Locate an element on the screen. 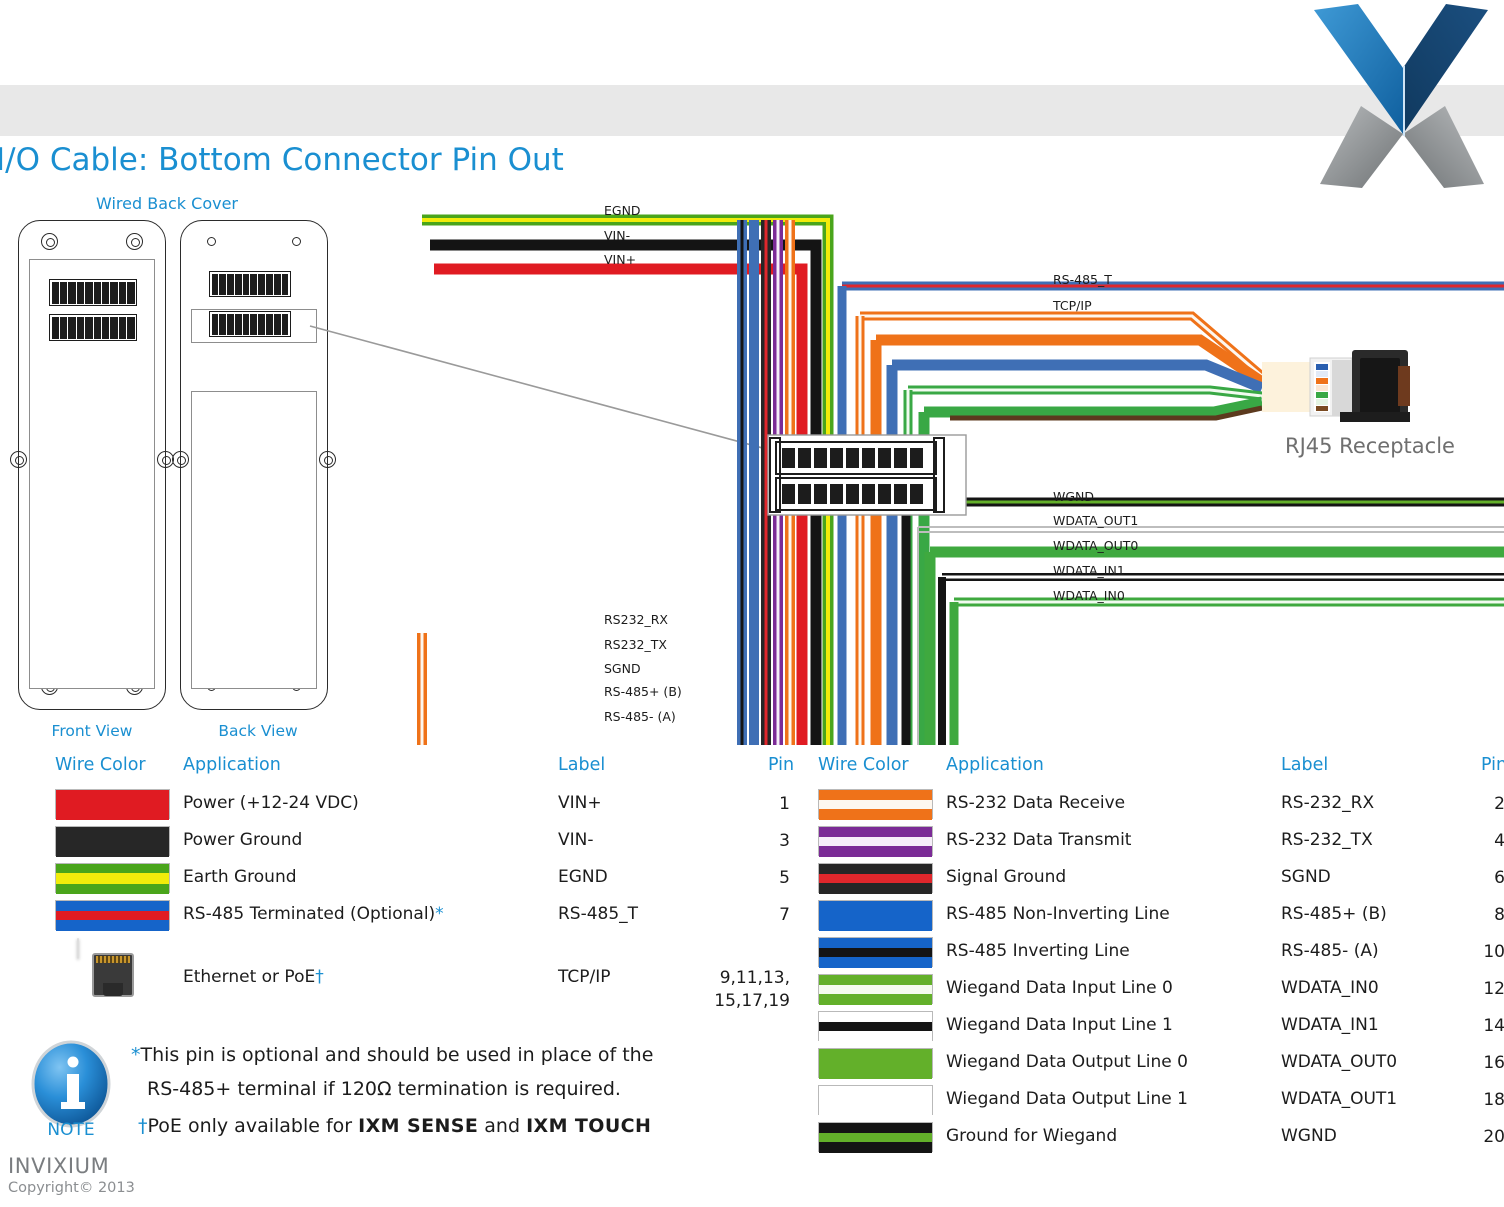 This screenshot has height=1207, width=1504. col-header-application: Application is located at coordinates (232, 765).